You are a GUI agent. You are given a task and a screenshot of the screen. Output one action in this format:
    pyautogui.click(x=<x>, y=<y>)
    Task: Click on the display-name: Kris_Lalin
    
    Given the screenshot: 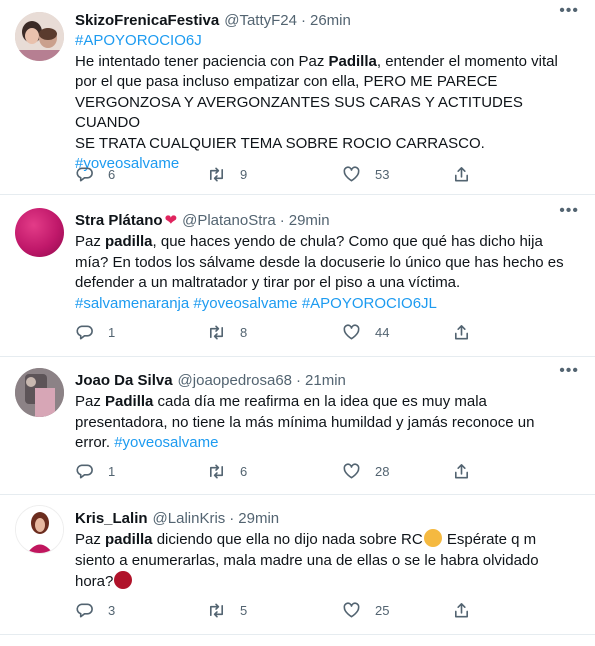 What is the action you would take?
    pyautogui.click(x=111, y=518)
    